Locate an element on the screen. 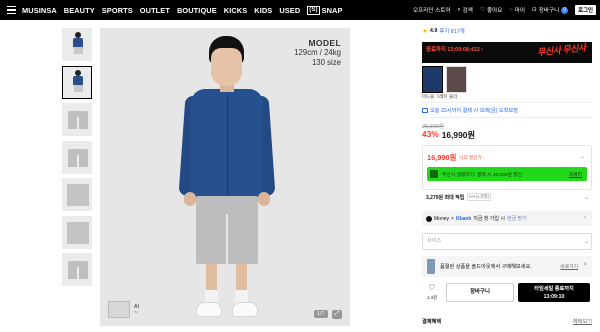 The height and width of the screenshot is (332, 600). coupon-detail-link: 자세히 is located at coordinates (575, 174).